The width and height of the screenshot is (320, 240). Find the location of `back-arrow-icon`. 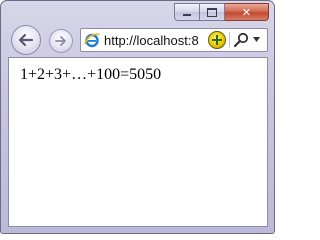

back-arrow-icon is located at coordinates (26, 40).